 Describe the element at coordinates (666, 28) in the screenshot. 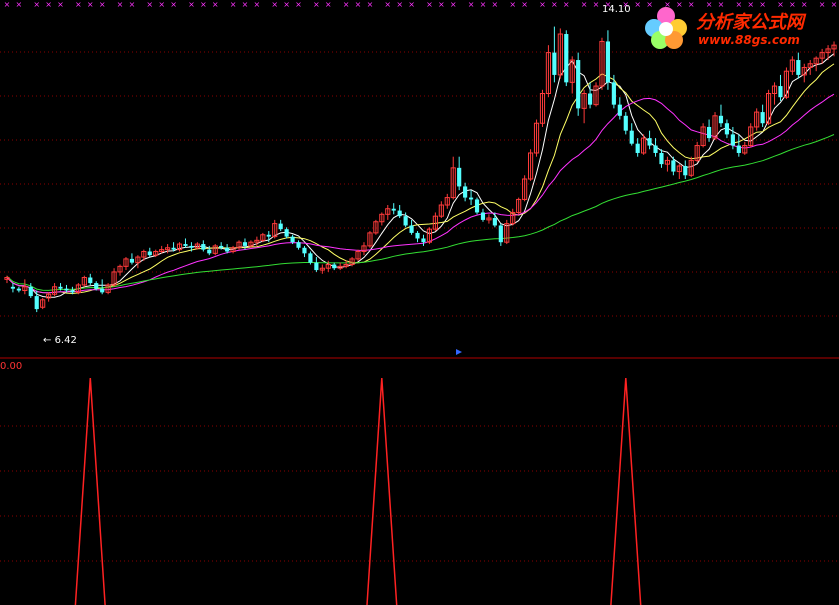

I see `flower-icon` at that location.